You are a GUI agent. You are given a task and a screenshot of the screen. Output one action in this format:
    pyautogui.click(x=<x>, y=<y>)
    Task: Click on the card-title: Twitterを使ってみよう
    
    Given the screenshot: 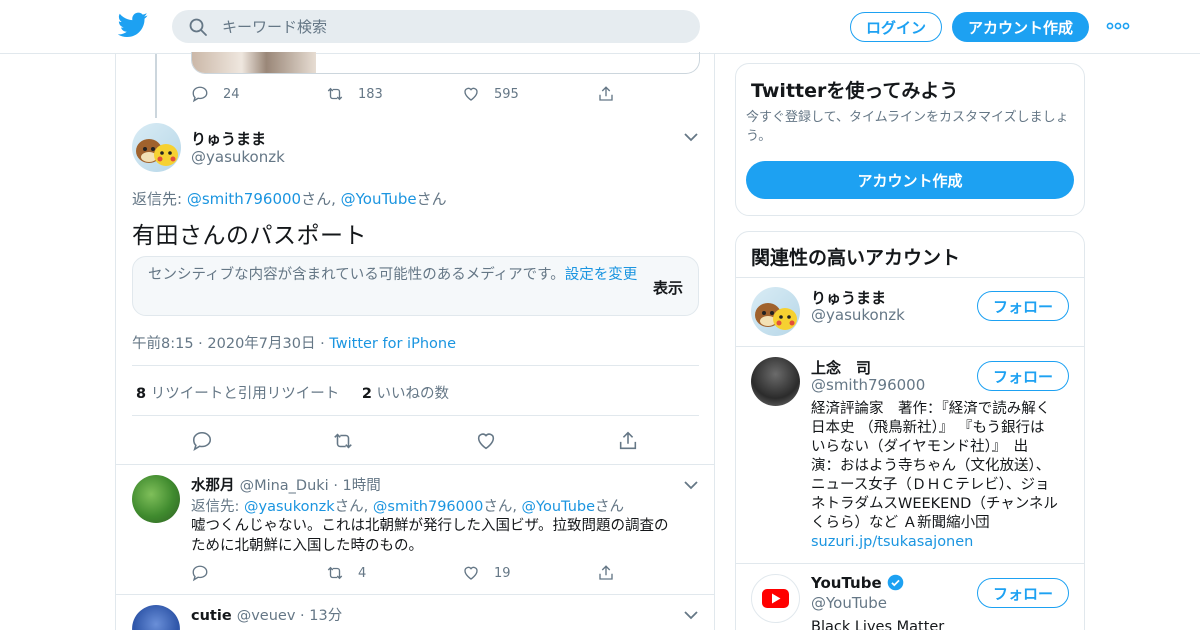 What is the action you would take?
    pyautogui.click(x=855, y=91)
    